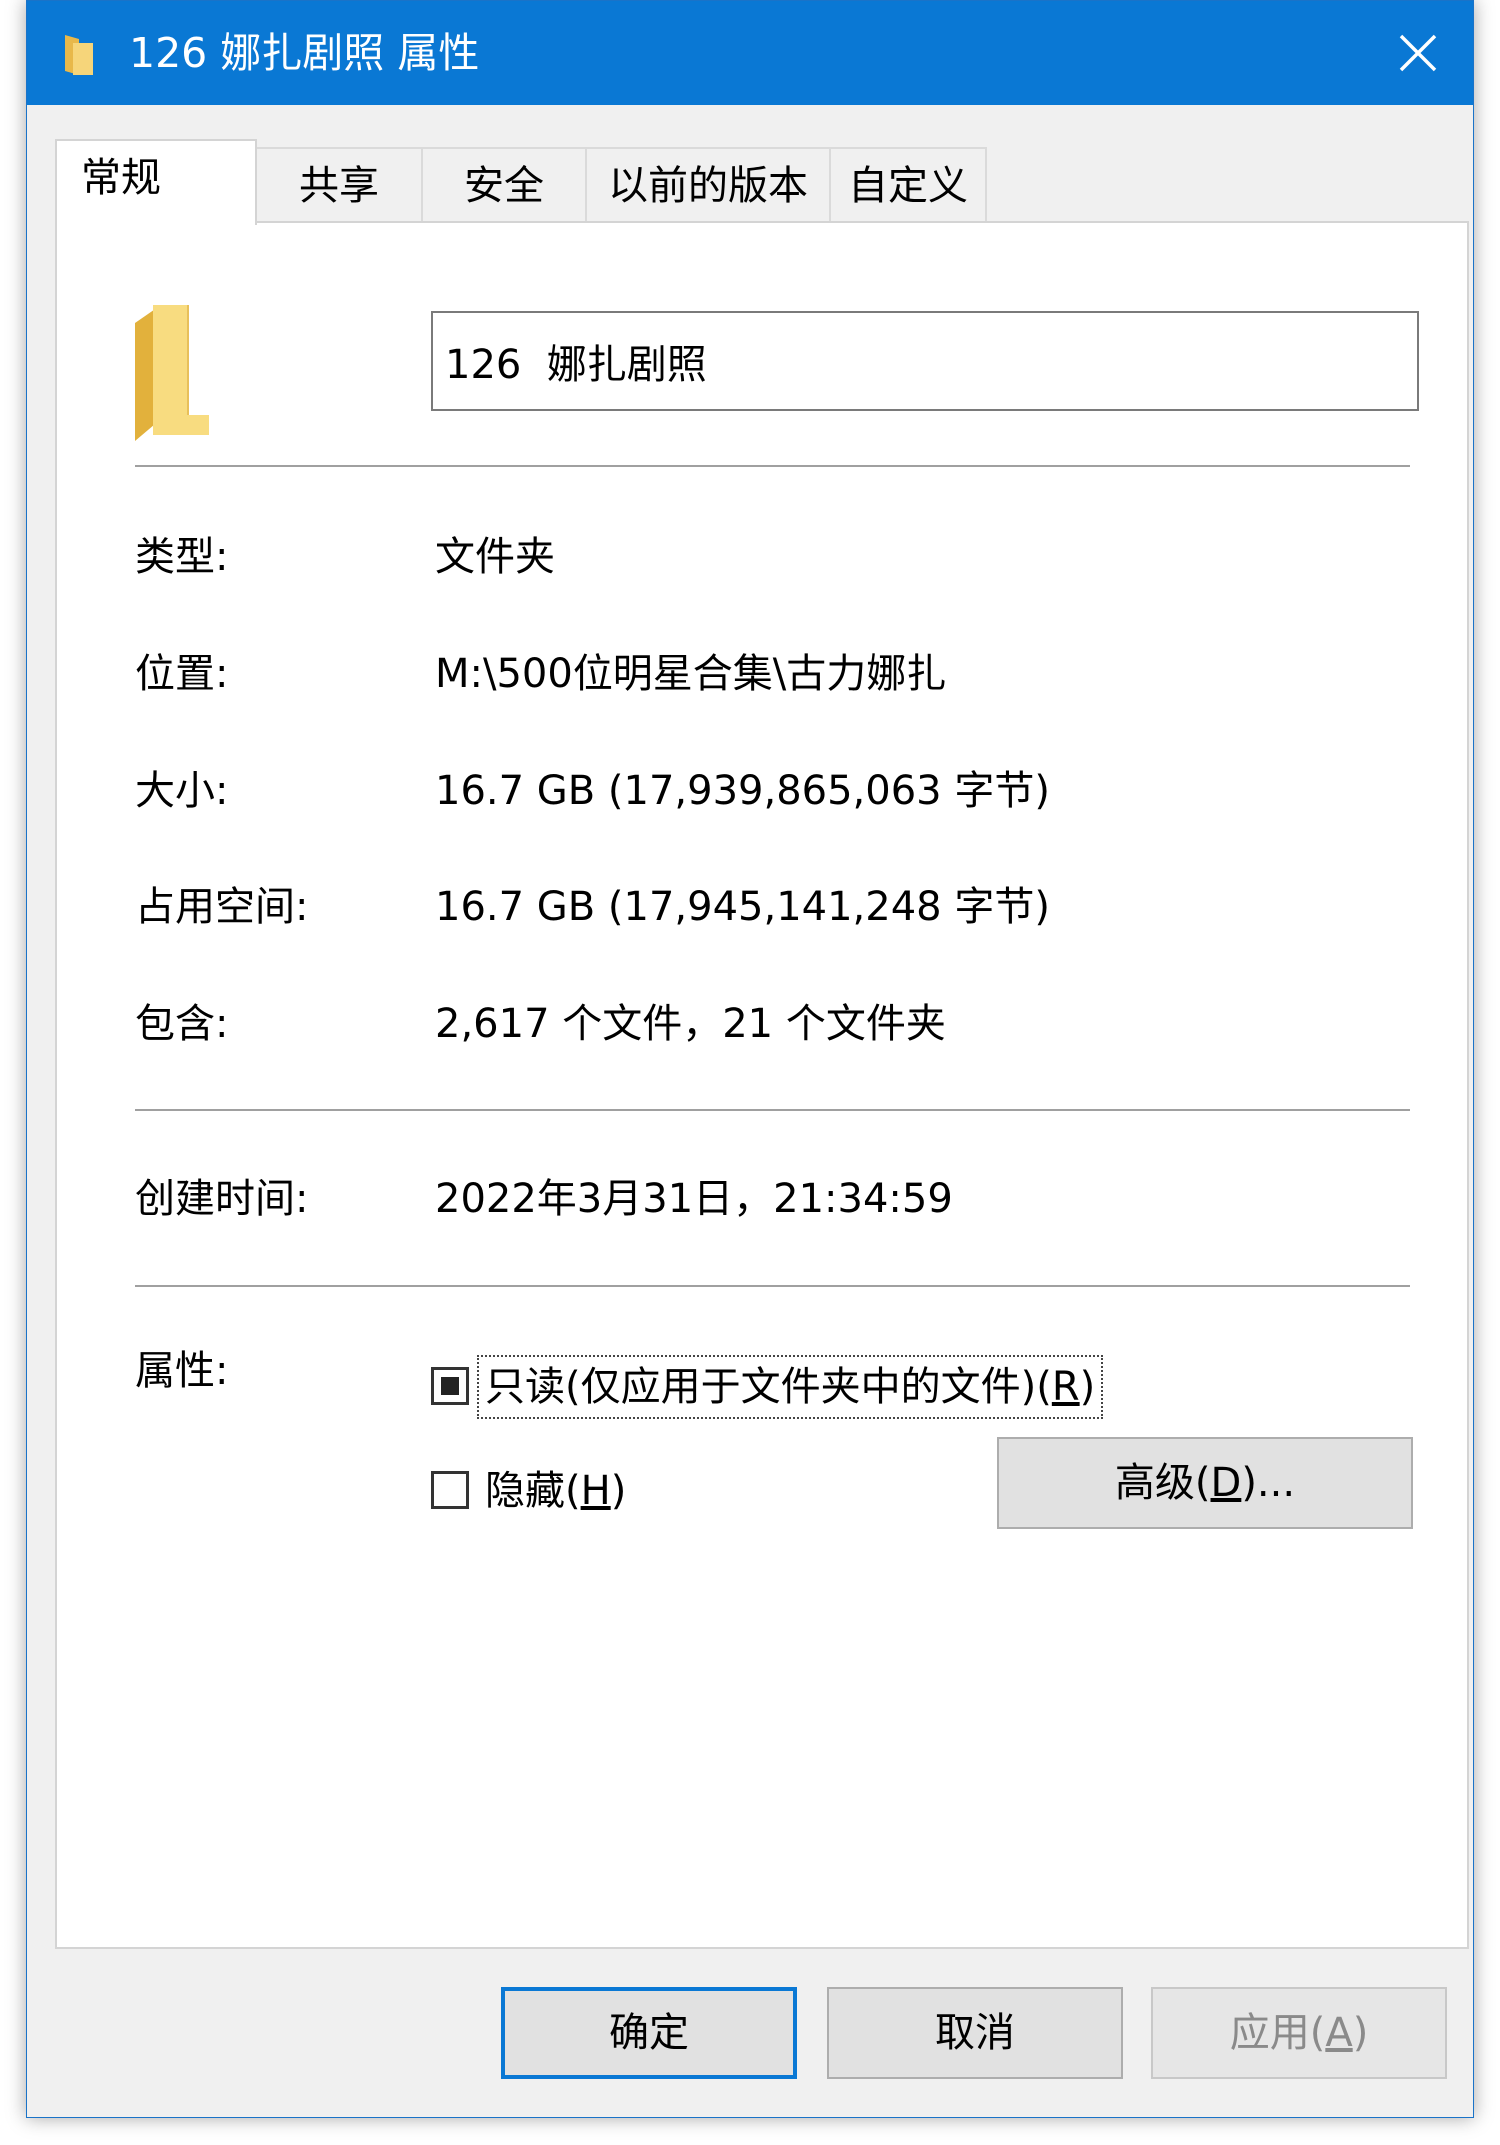 The image size is (1500, 2145). I want to click on attributes-label: 属性:, so click(182, 1371).